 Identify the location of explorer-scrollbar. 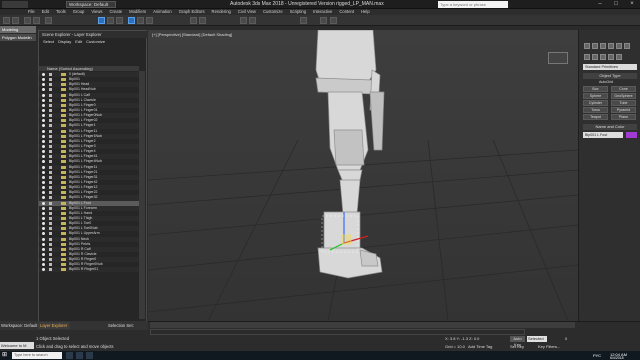
(142, 195).